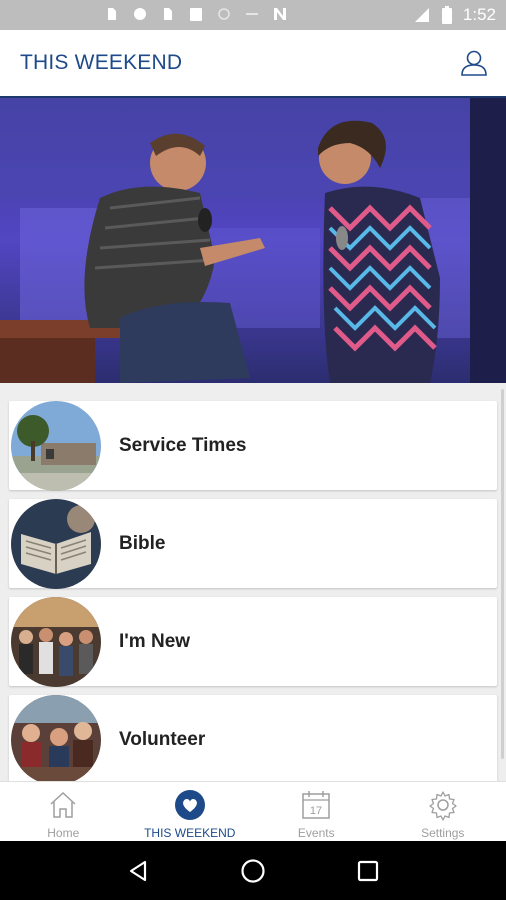 The height and width of the screenshot is (900, 506). What do you see at coordinates (502, 574) in the screenshot?
I see `scrollbar` at bounding box center [502, 574].